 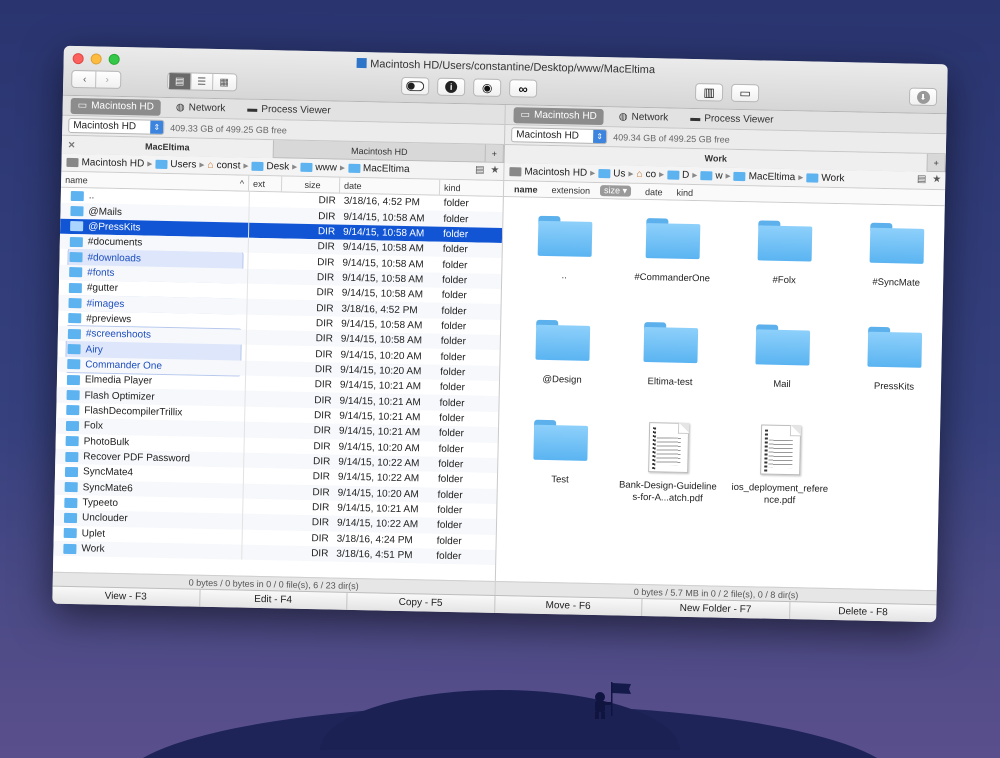 I want to click on folder-item: #Folx, so click(x=784, y=254).